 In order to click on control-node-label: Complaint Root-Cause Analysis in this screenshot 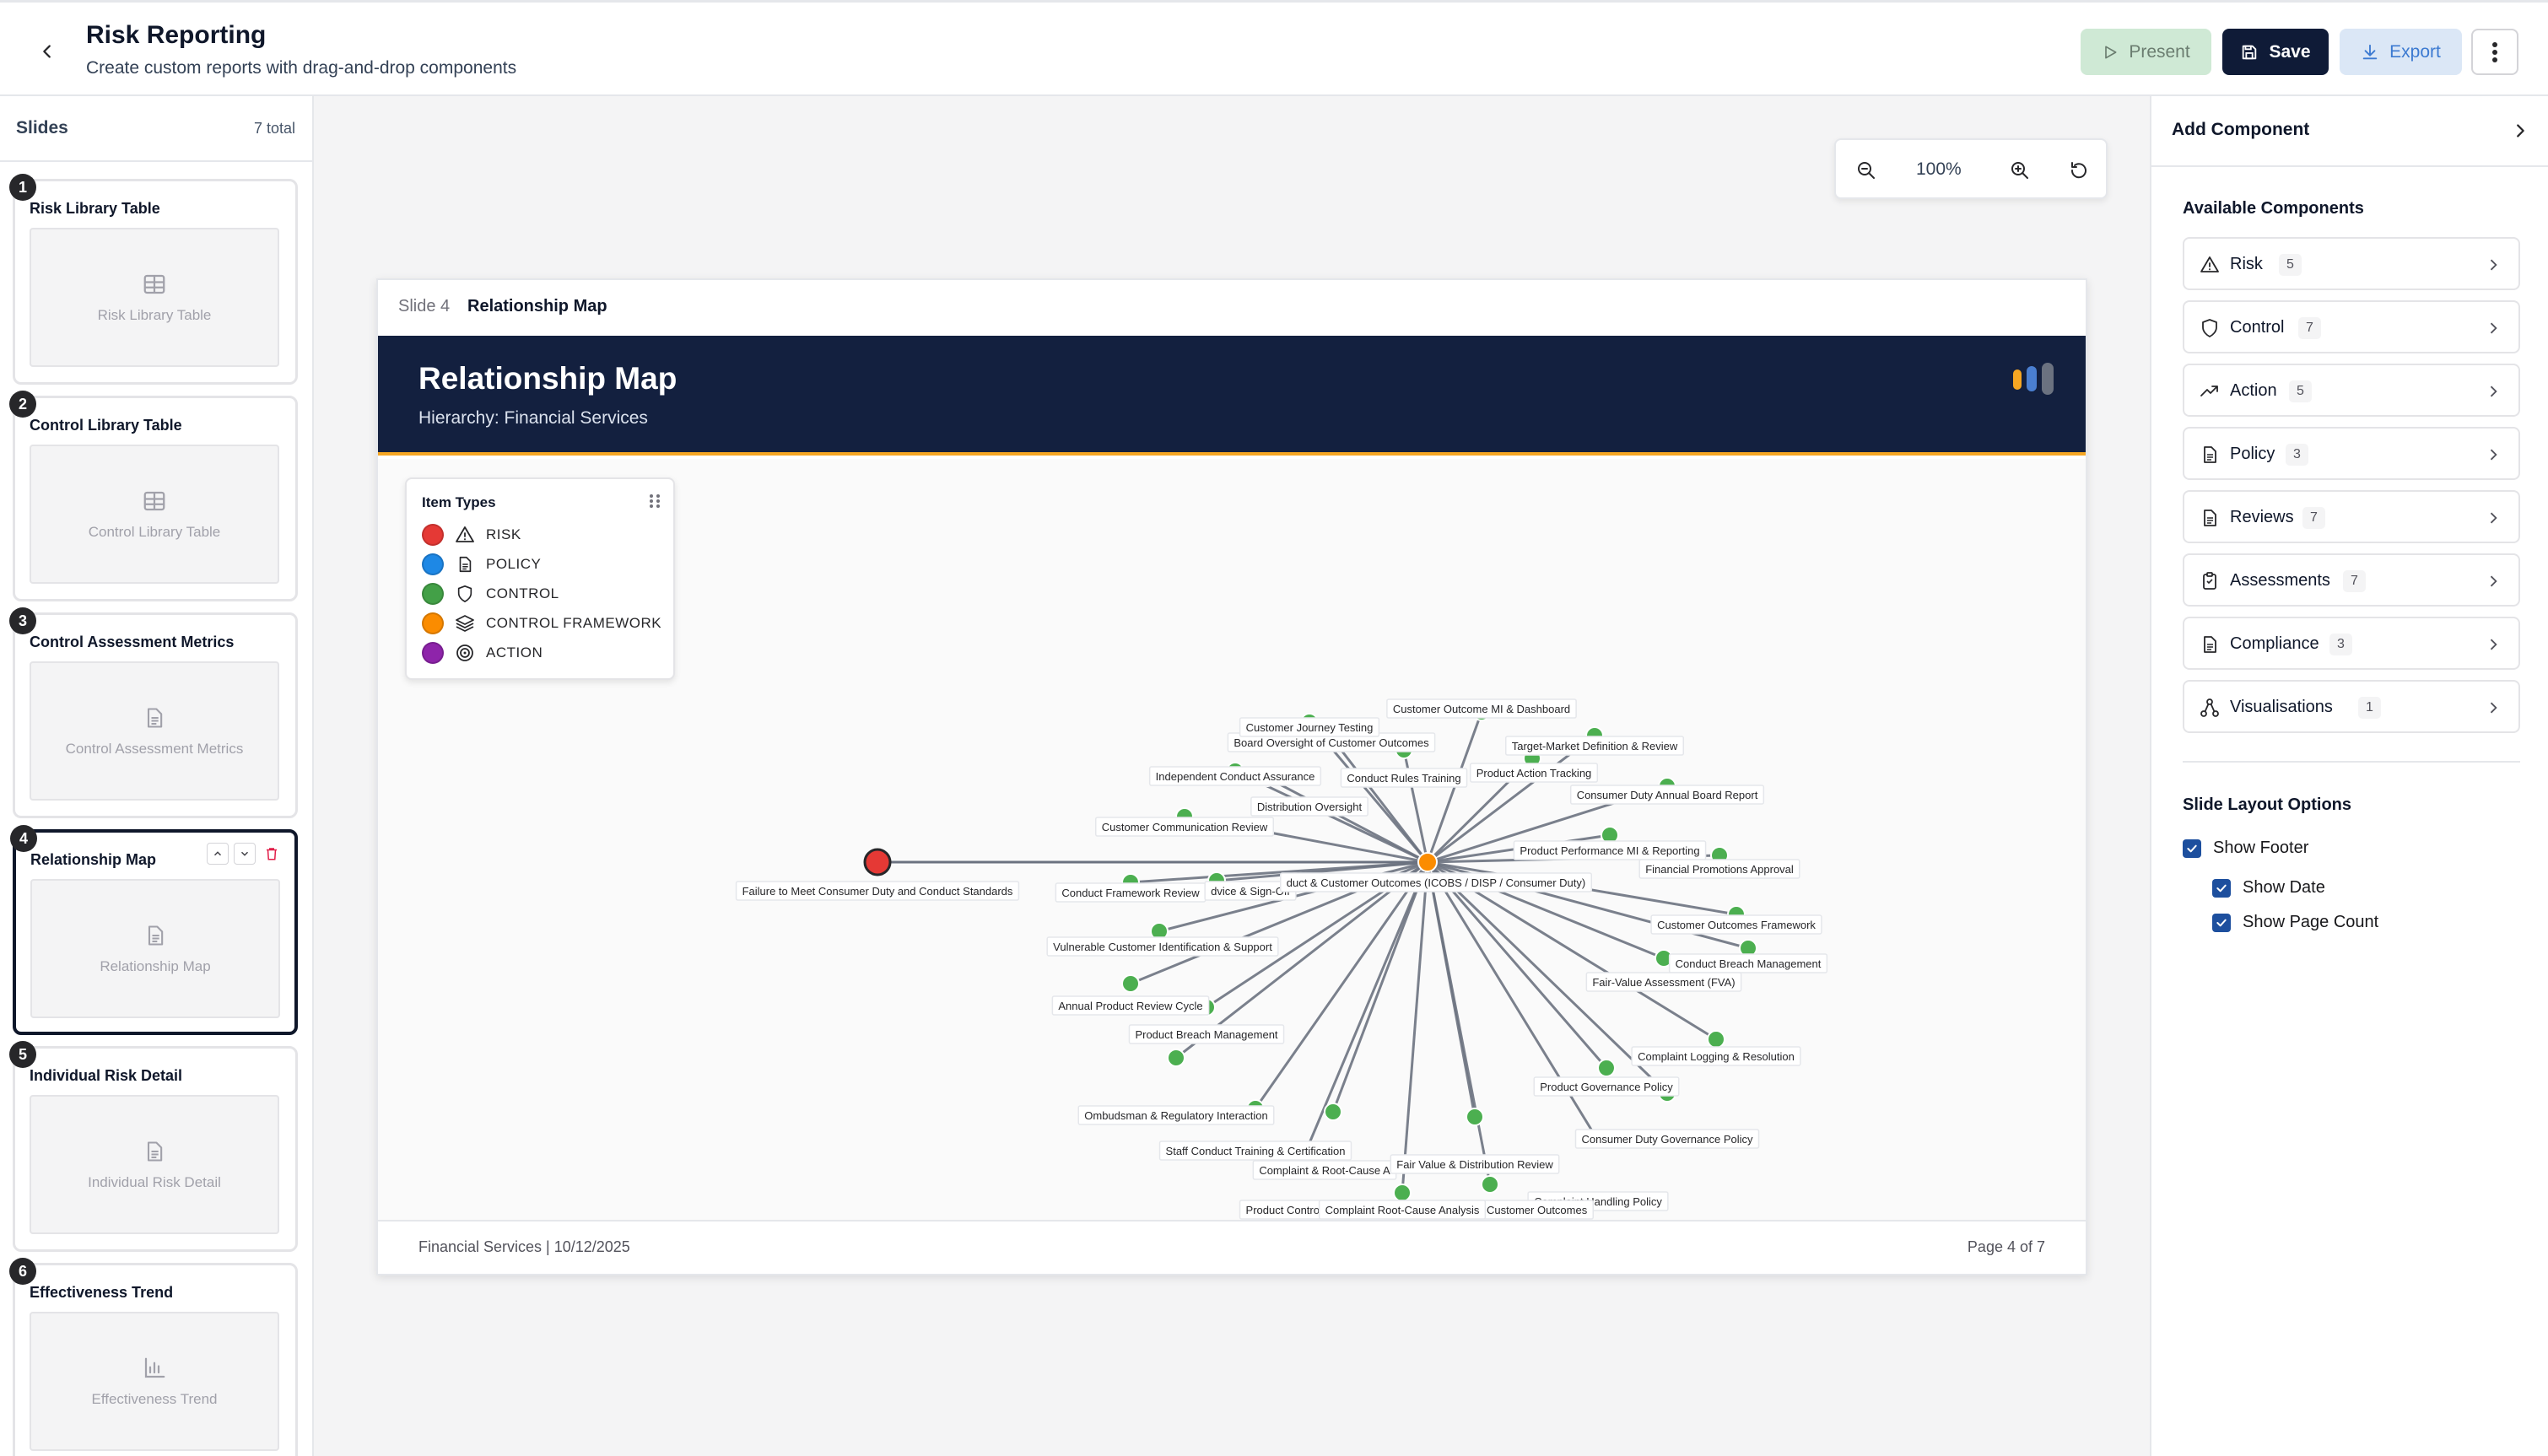, I will do `click(1402, 1210)`.